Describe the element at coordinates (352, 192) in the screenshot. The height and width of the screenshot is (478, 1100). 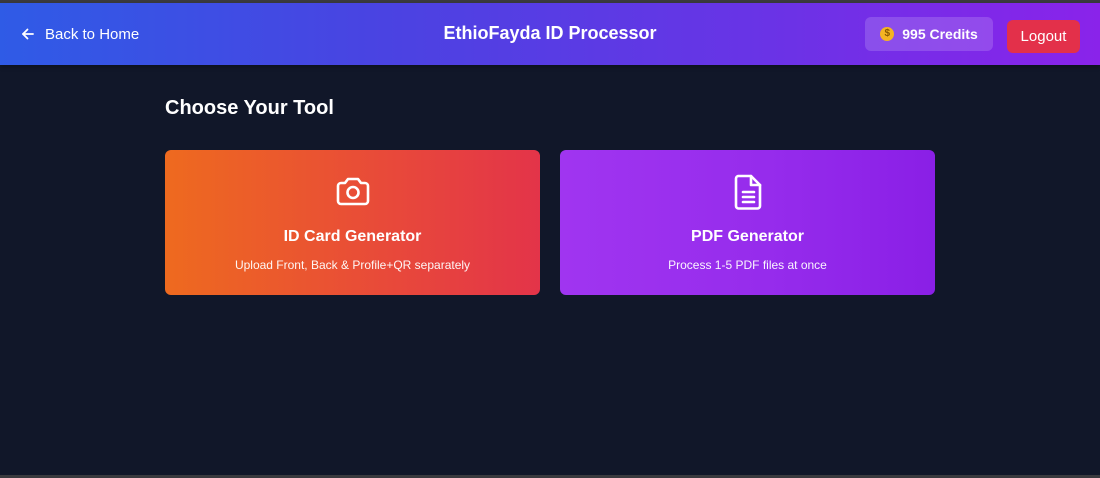
I see `camera-icon` at that location.